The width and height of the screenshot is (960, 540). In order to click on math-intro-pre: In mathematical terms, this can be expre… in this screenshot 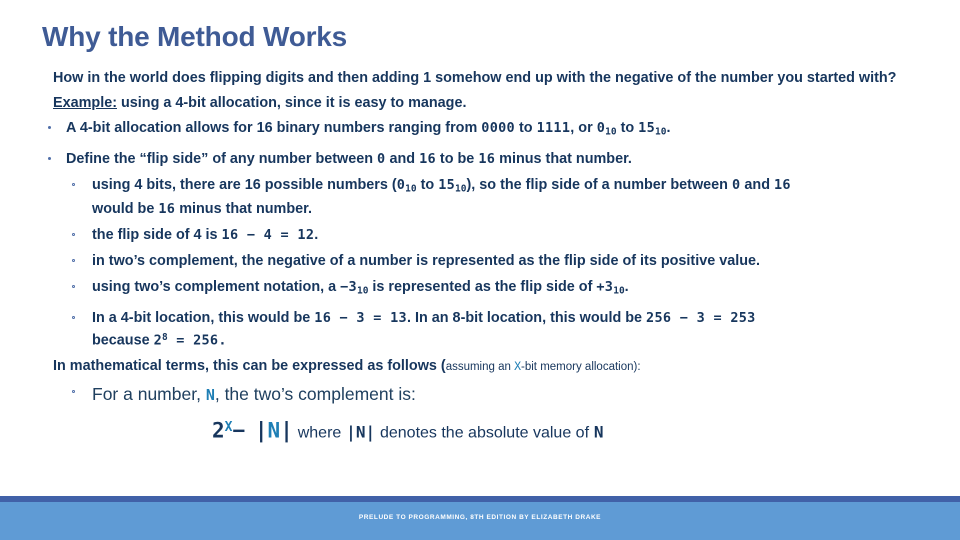, I will do `click(249, 366)`.